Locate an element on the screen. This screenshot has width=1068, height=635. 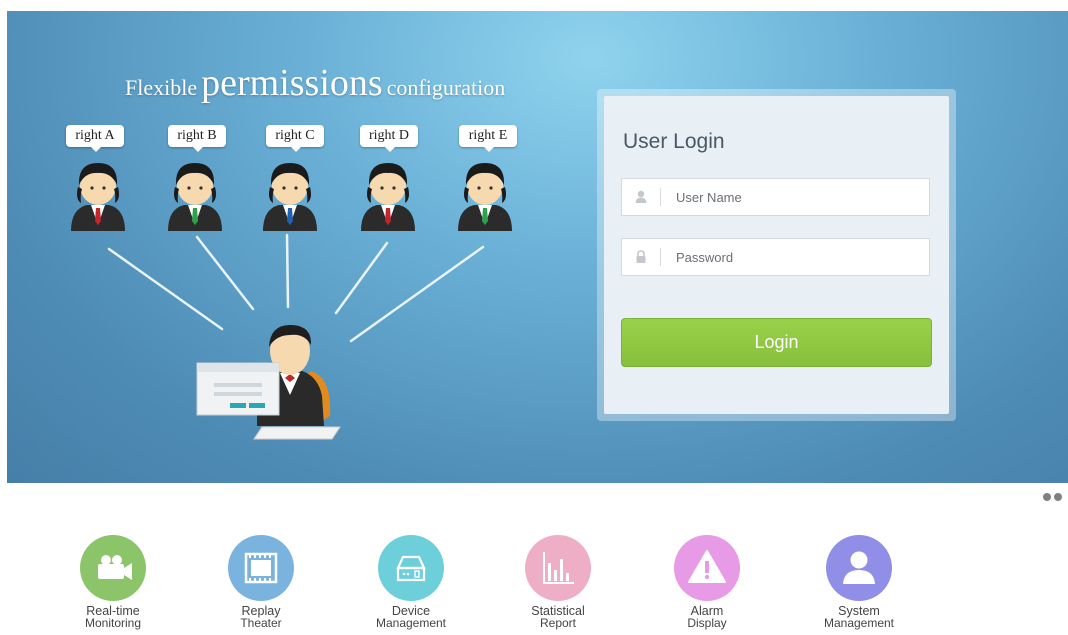
nav-label: Statistical Report is located at coordinates (558, 617).